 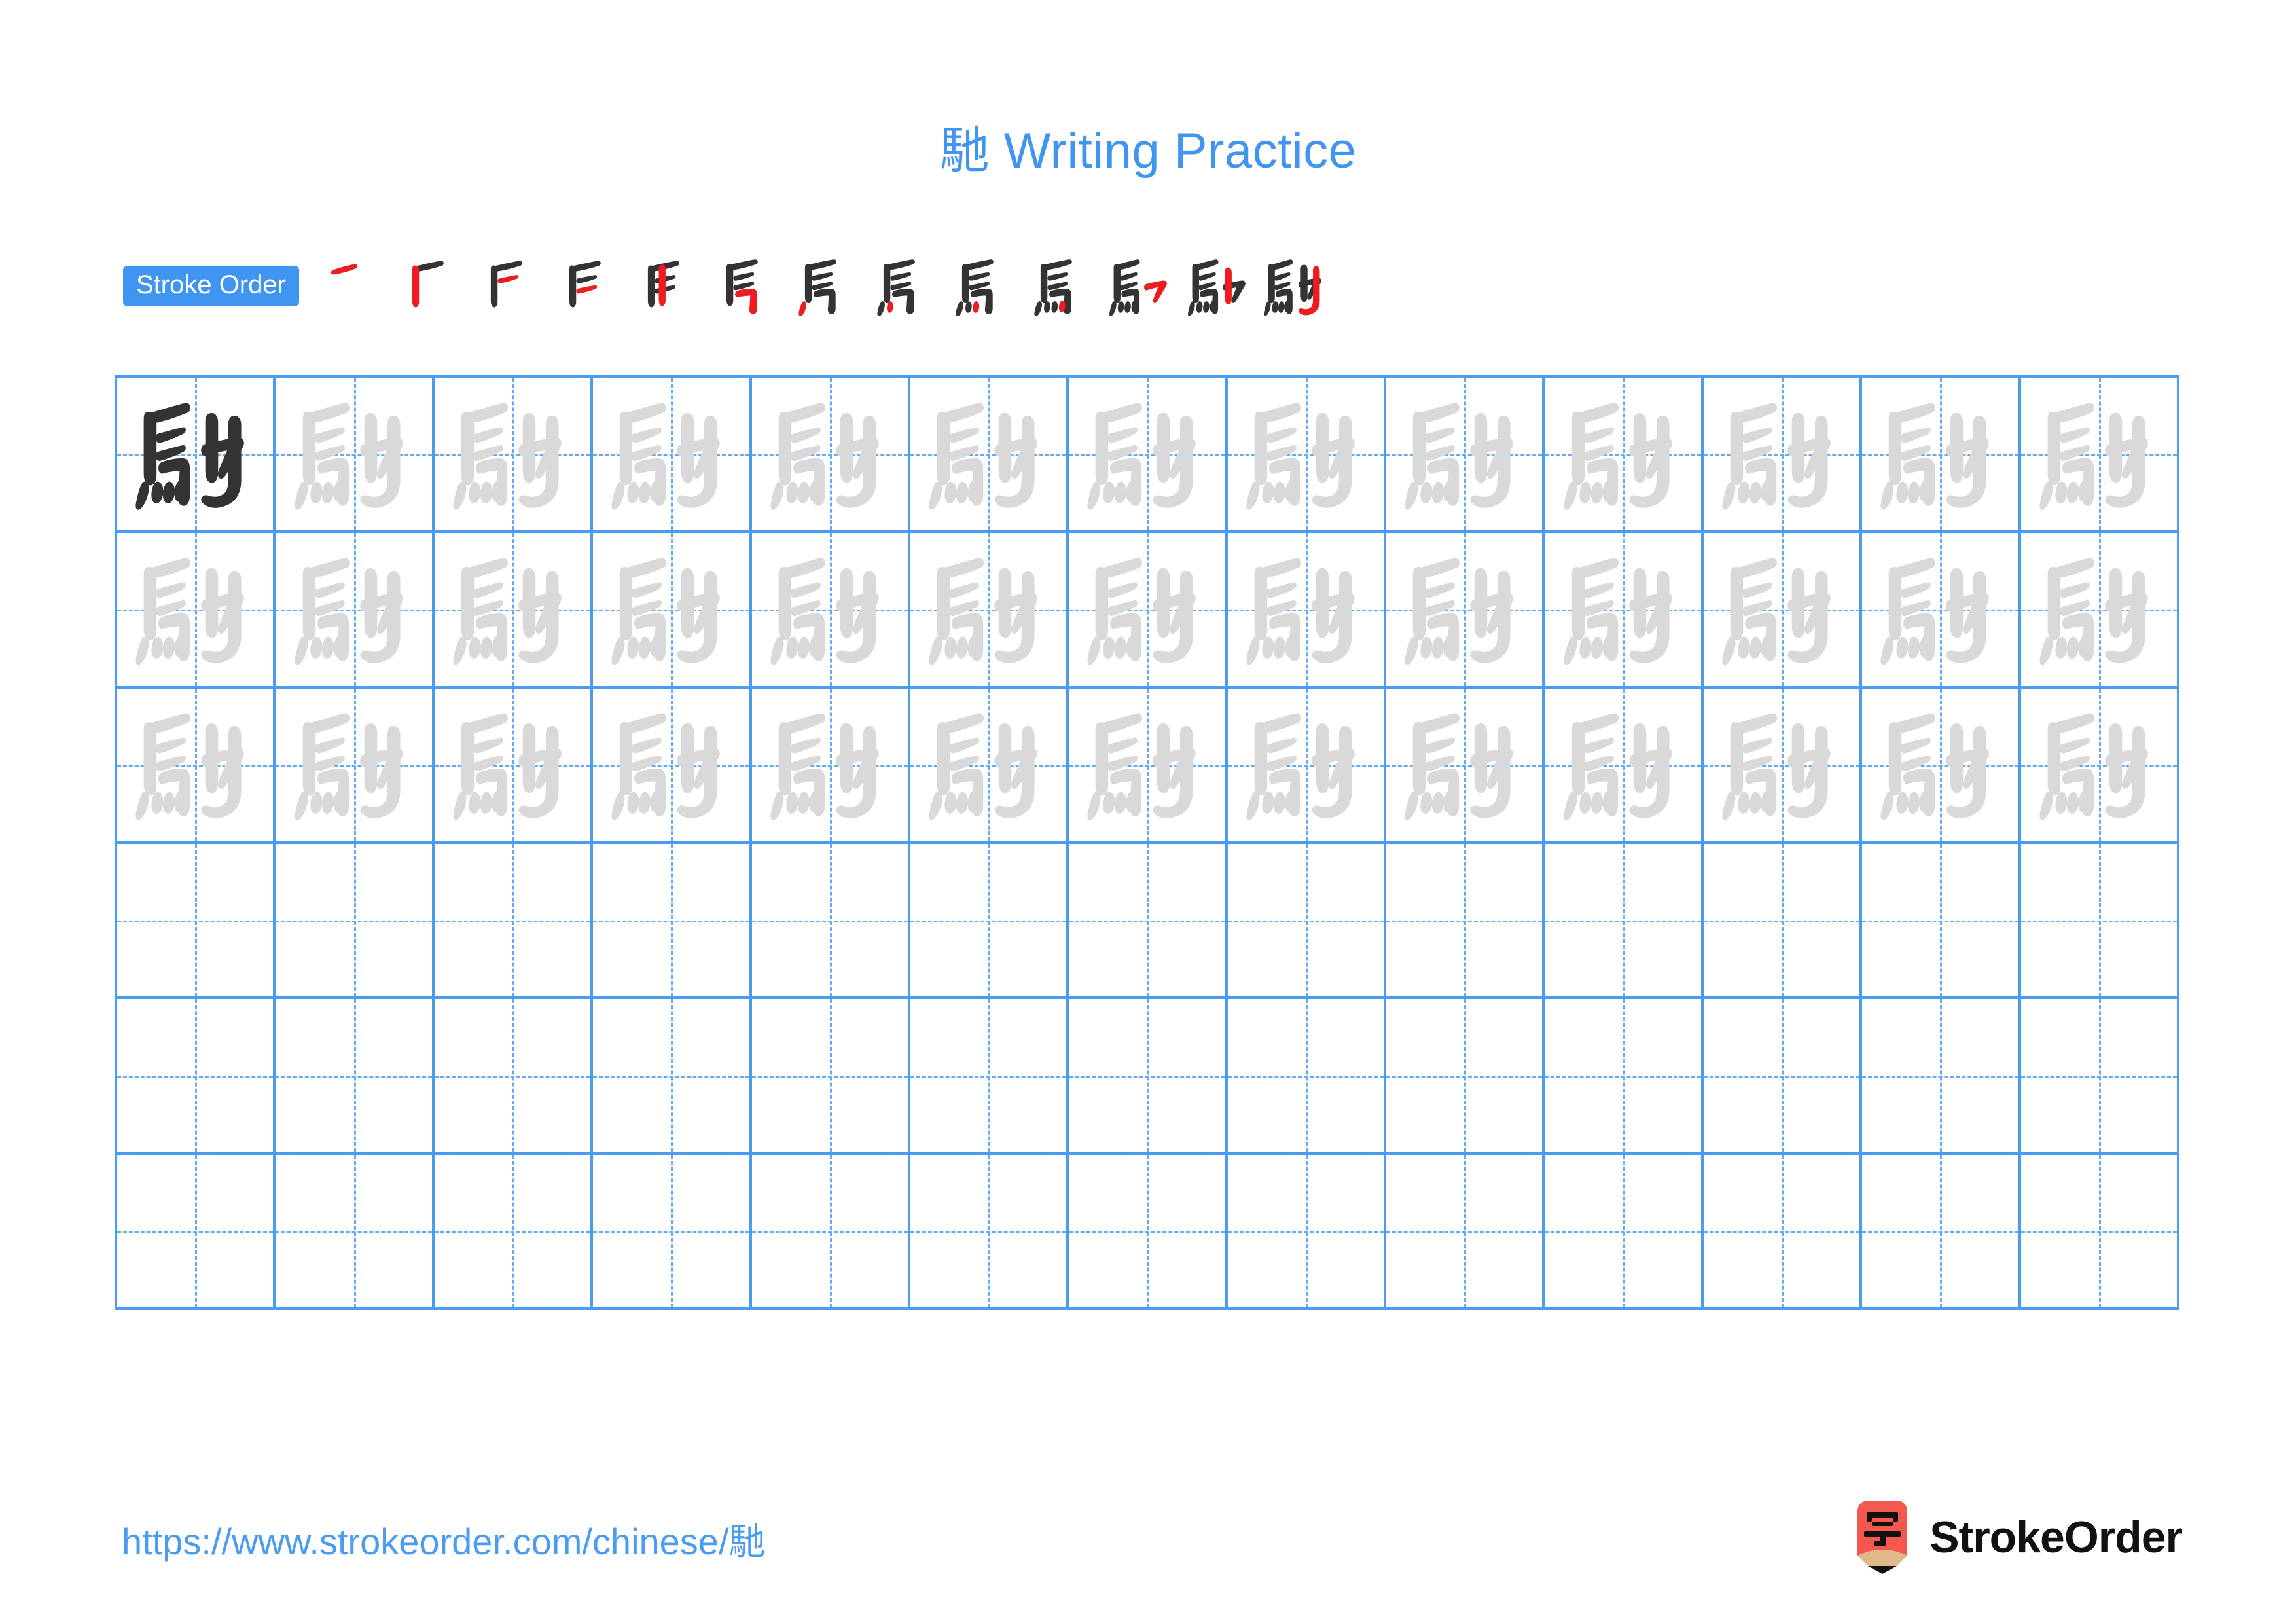 I want to click on stroke-order-step-list, so click(x=824, y=286).